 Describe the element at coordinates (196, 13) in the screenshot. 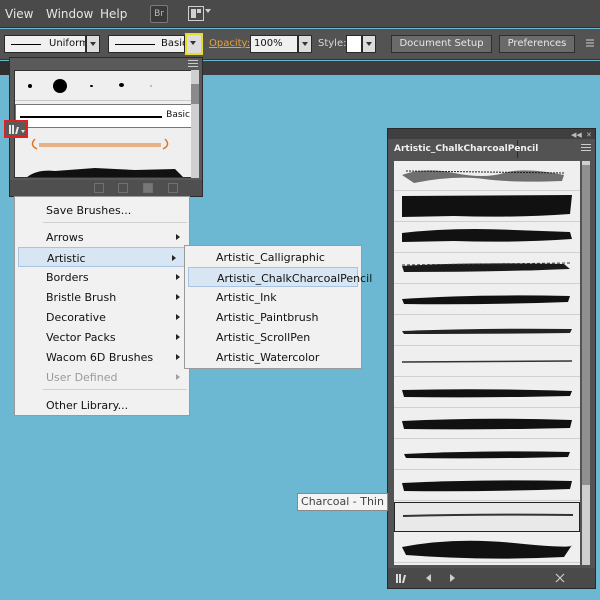

I see `arrange-documents-icon` at that location.